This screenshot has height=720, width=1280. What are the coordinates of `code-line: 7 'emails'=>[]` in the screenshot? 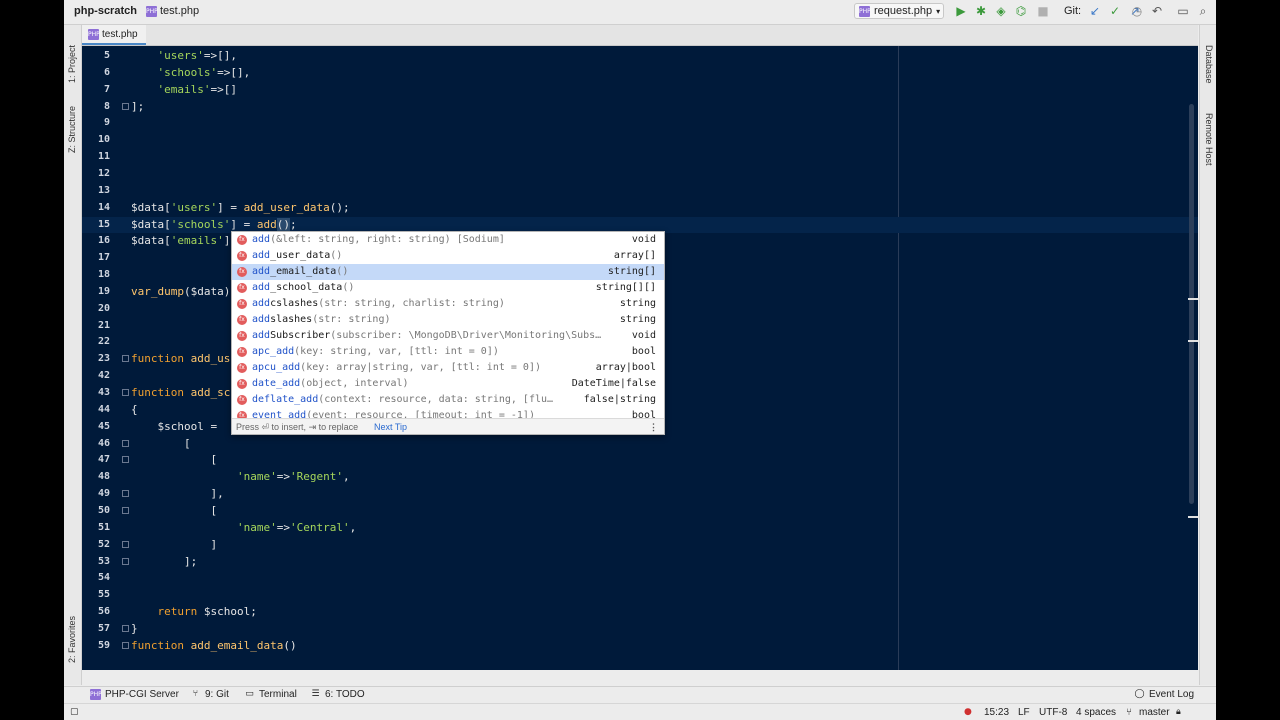 It's located at (640, 90).